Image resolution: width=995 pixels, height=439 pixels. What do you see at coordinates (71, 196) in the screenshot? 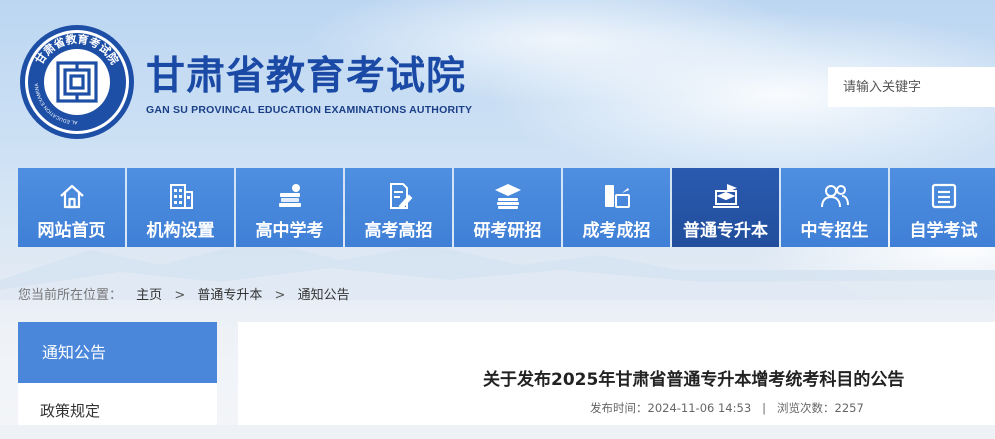
I see `home-icon` at bounding box center [71, 196].